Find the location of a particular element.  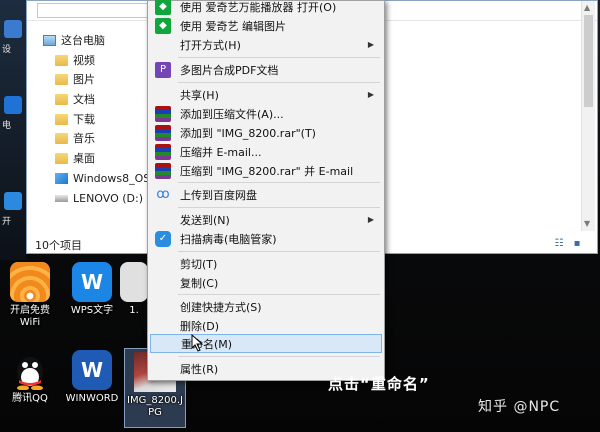

menu-item-label: 剪切(T) is located at coordinates (199, 264).